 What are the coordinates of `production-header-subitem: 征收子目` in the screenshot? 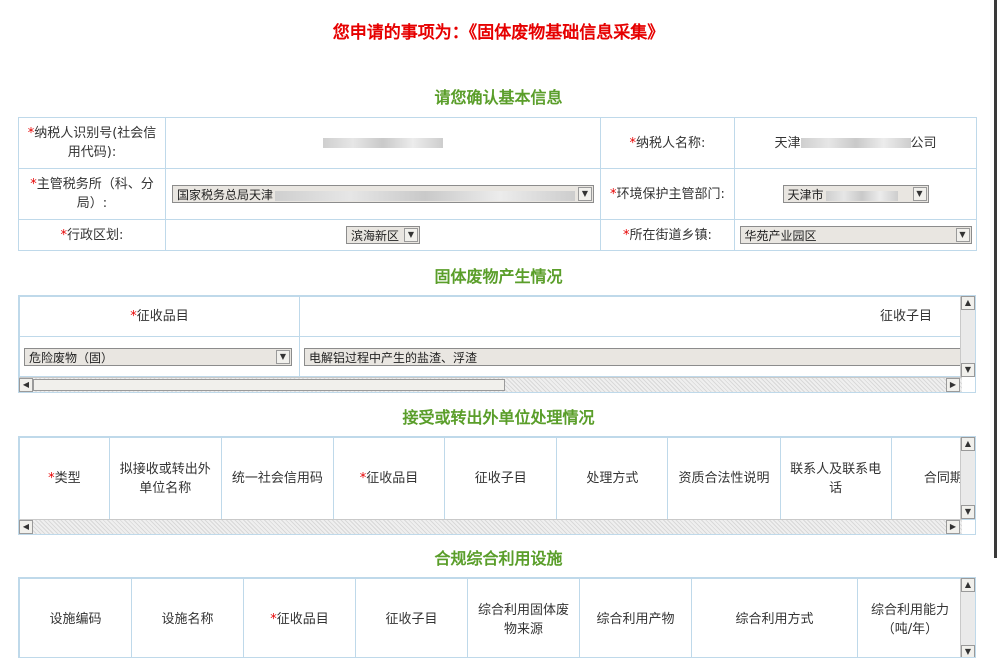 It's located at (631, 316).